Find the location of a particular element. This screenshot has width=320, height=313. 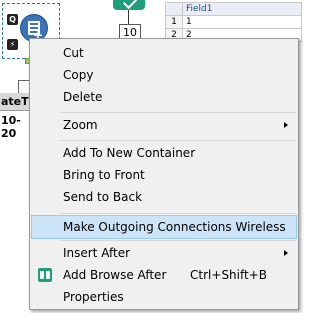

menu-item-label: Delete is located at coordinates (83, 97).